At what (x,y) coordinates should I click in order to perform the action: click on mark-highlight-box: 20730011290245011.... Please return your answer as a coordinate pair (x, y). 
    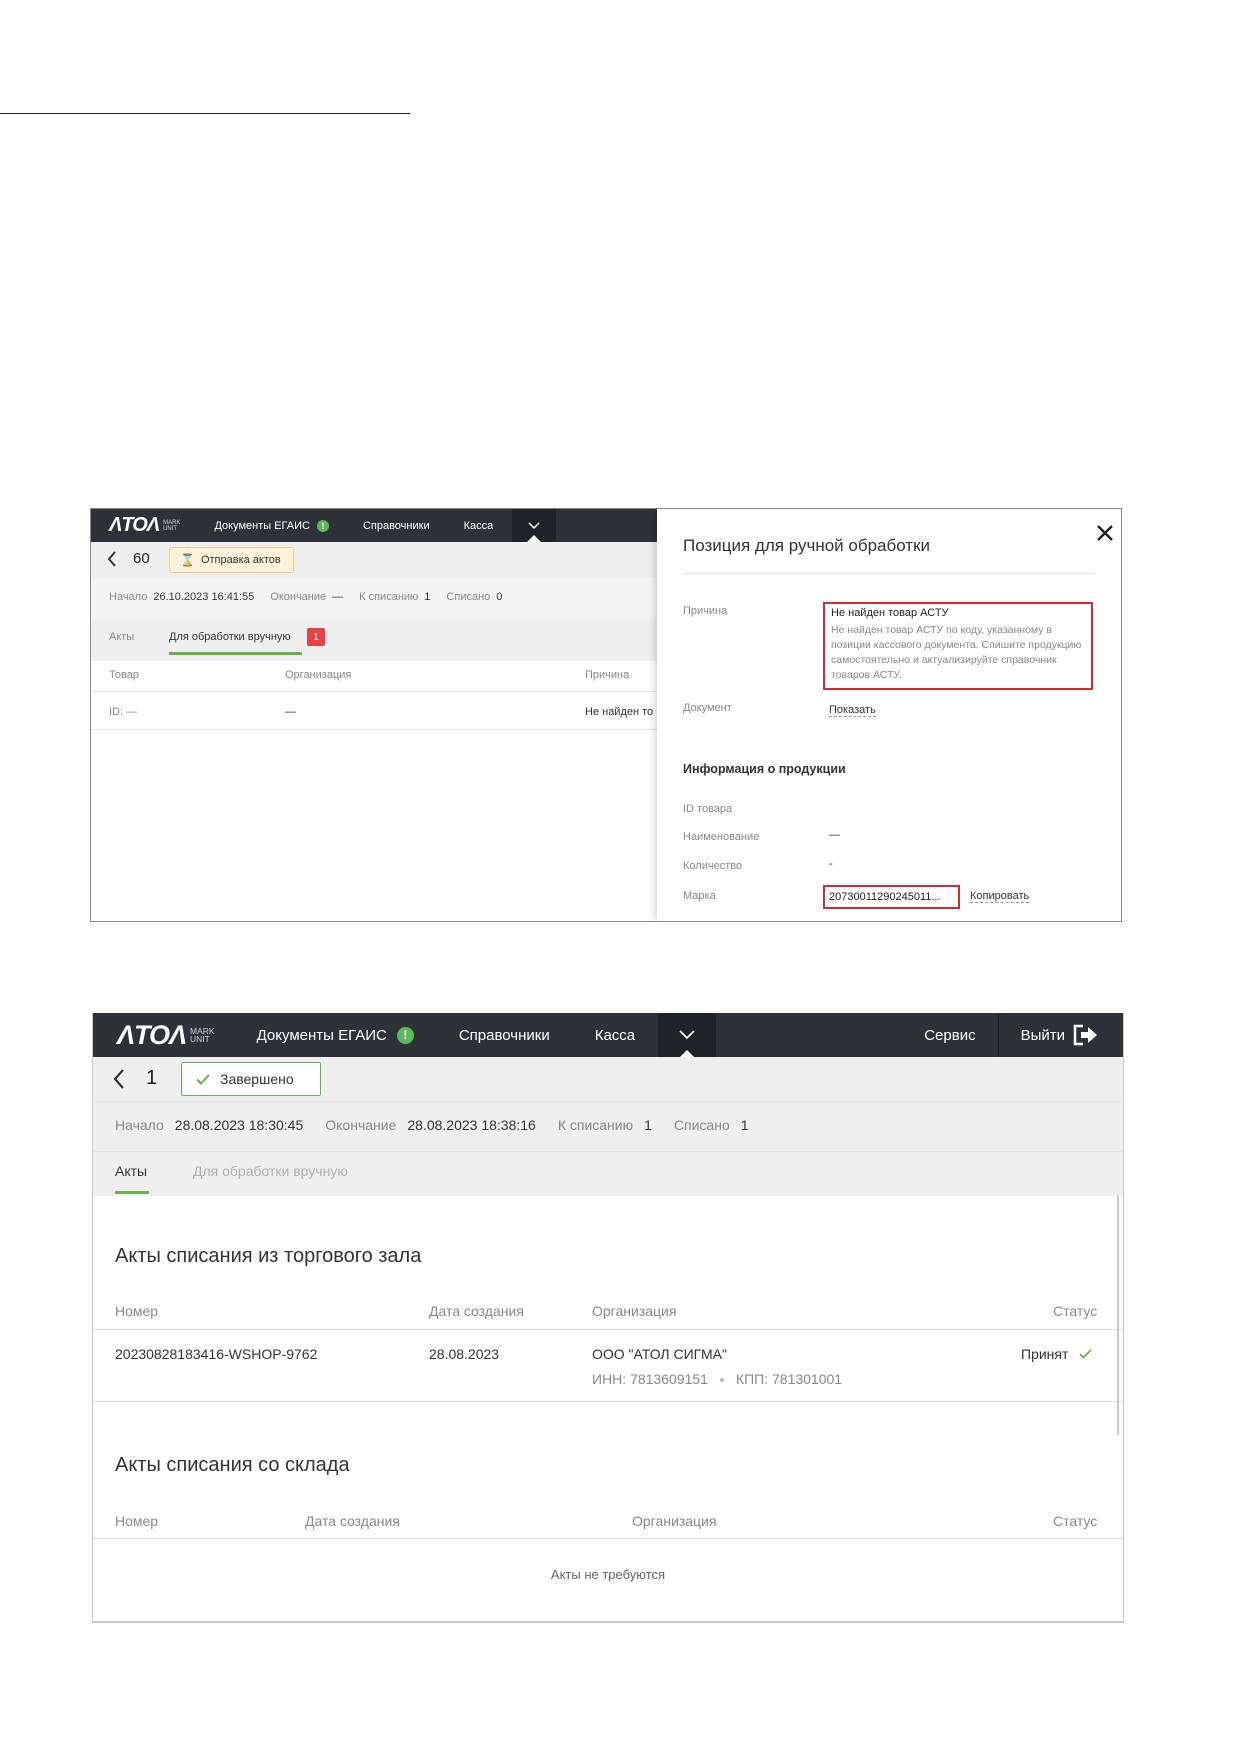
    Looking at the image, I should click on (891, 897).